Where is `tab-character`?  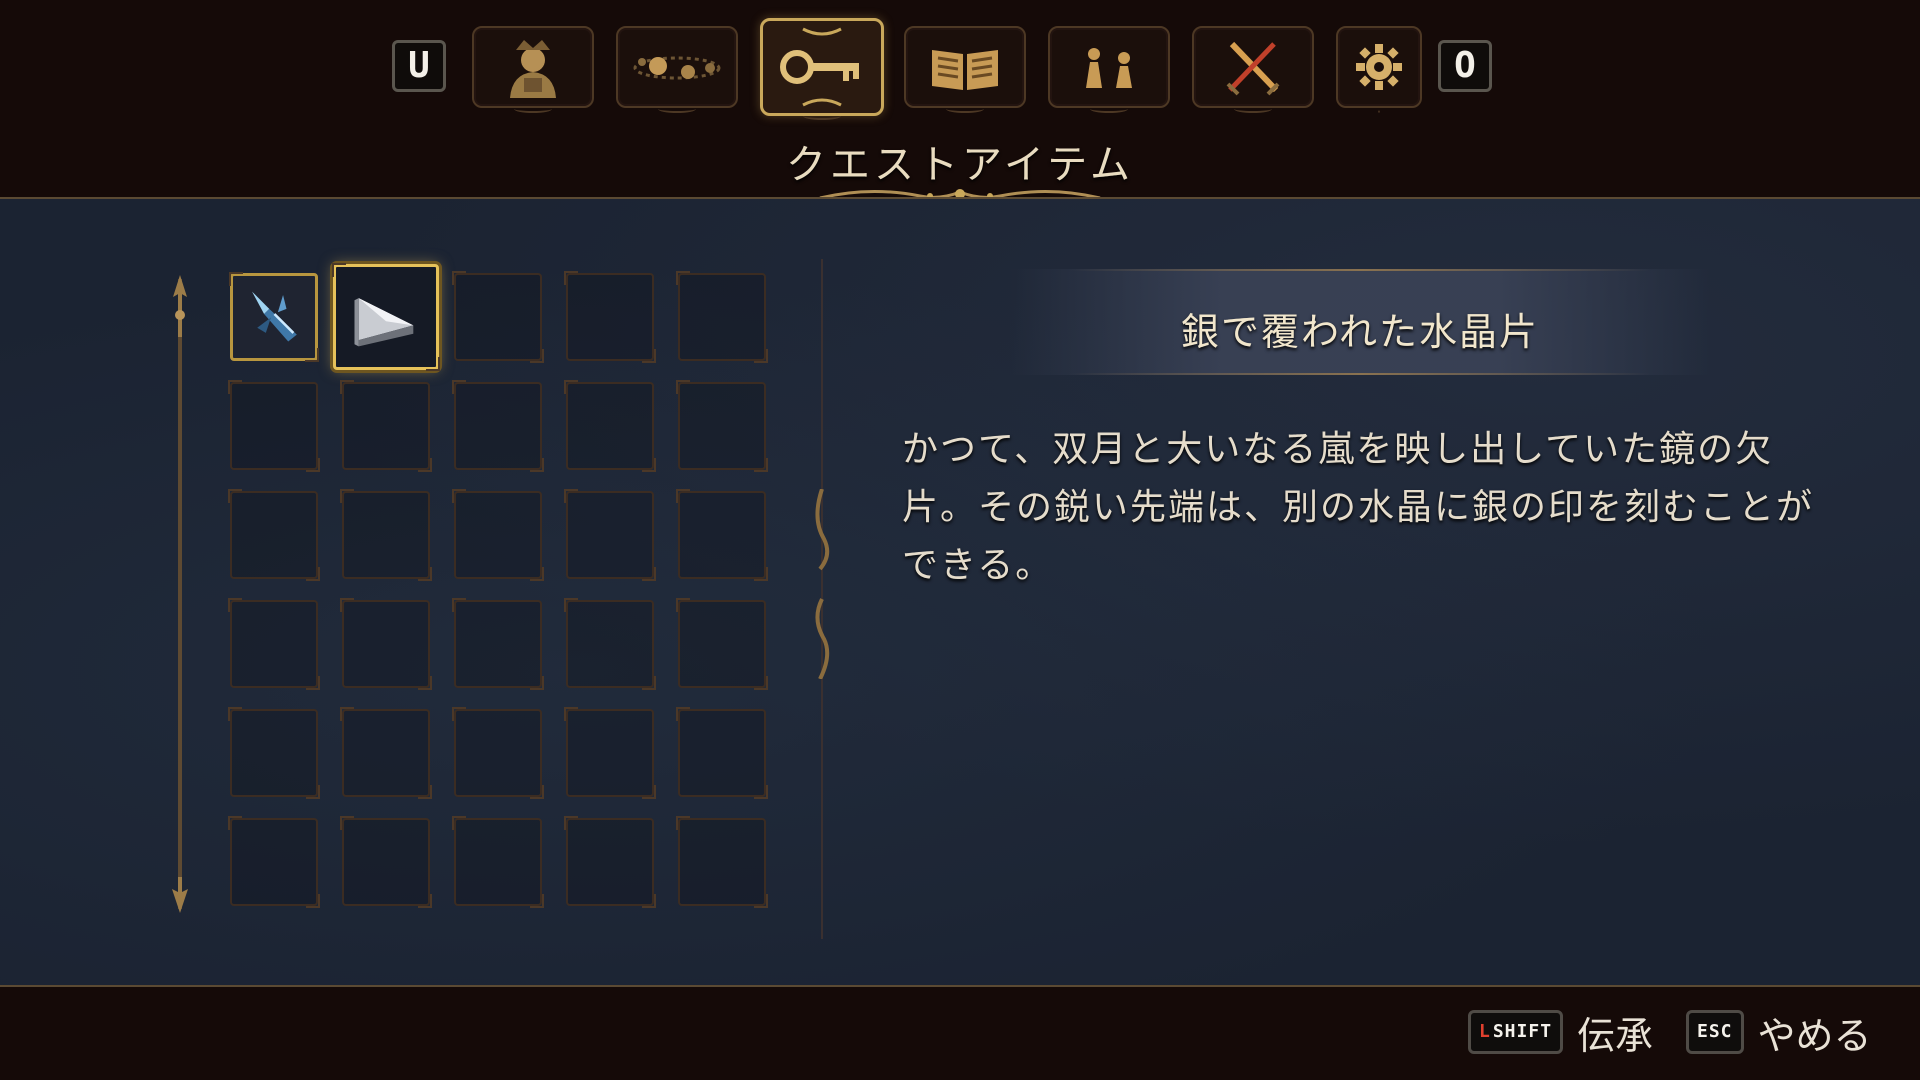 tab-character is located at coordinates (533, 69).